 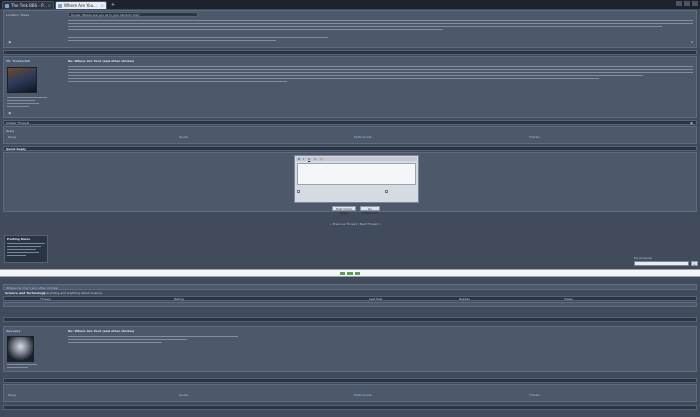 What do you see at coordinates (309, 159) in the screenshot?
I see `underline-icon: U` at bounding box center [309, 159].